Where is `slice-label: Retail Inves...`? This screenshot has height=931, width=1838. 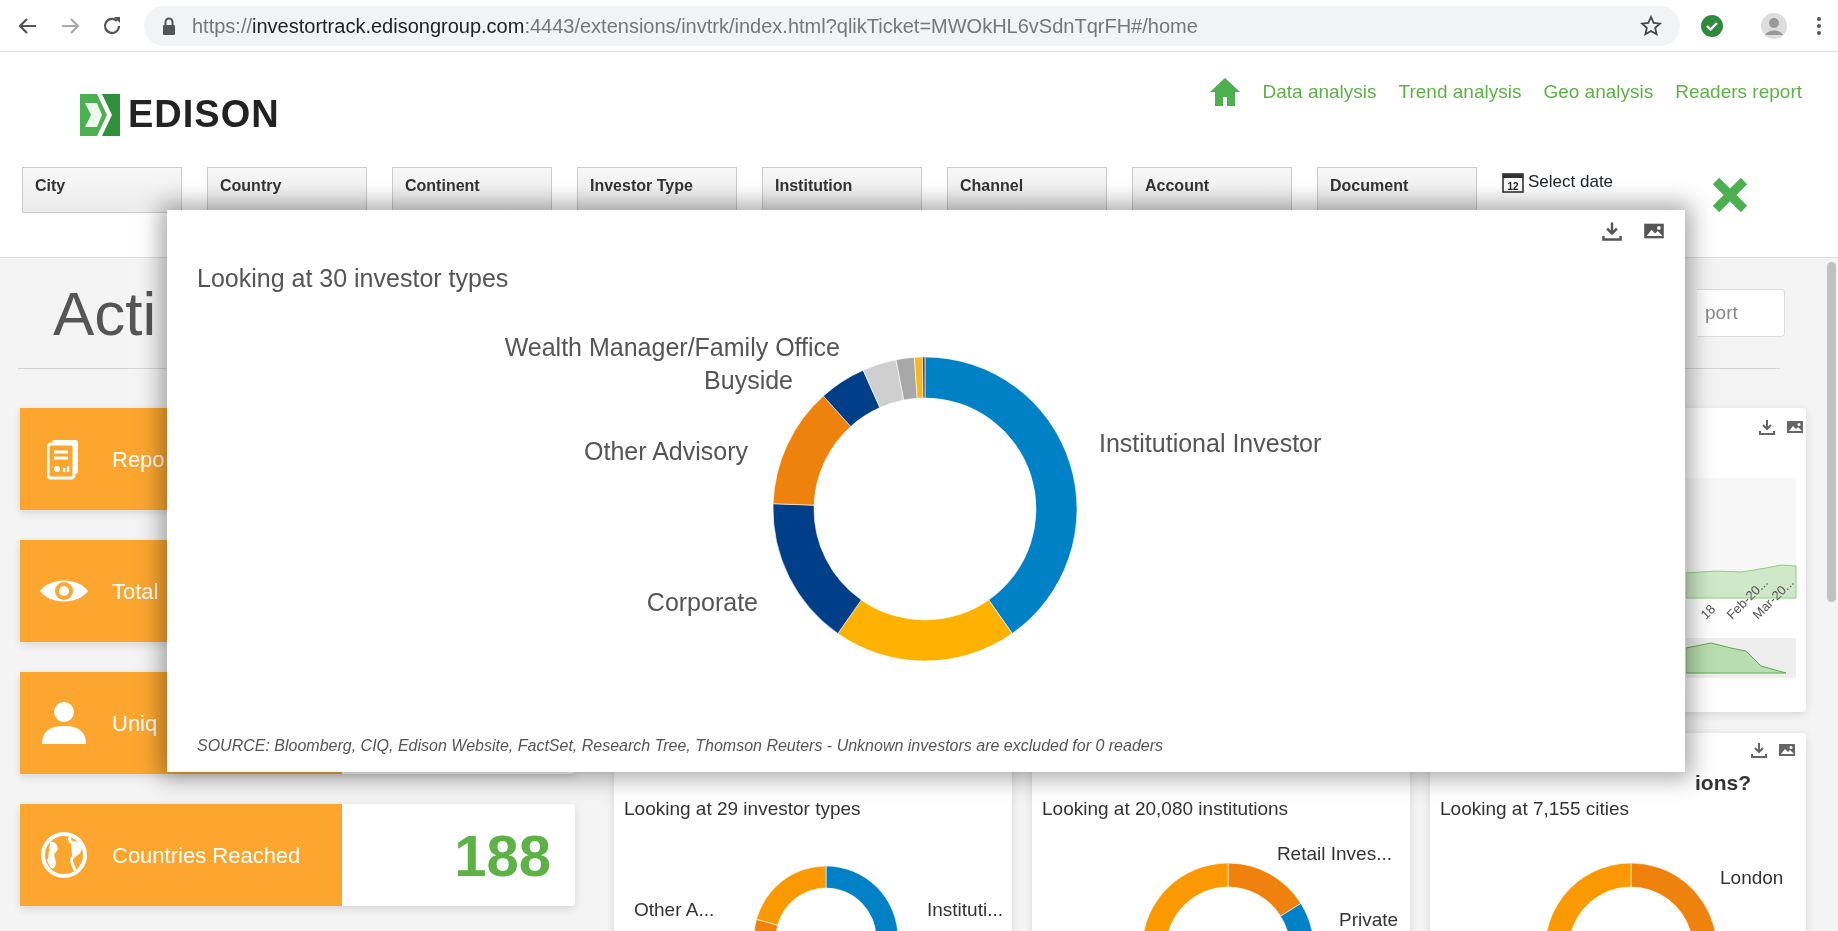
slice-label: Retail Inves... is located at coordinates (1334, 853).